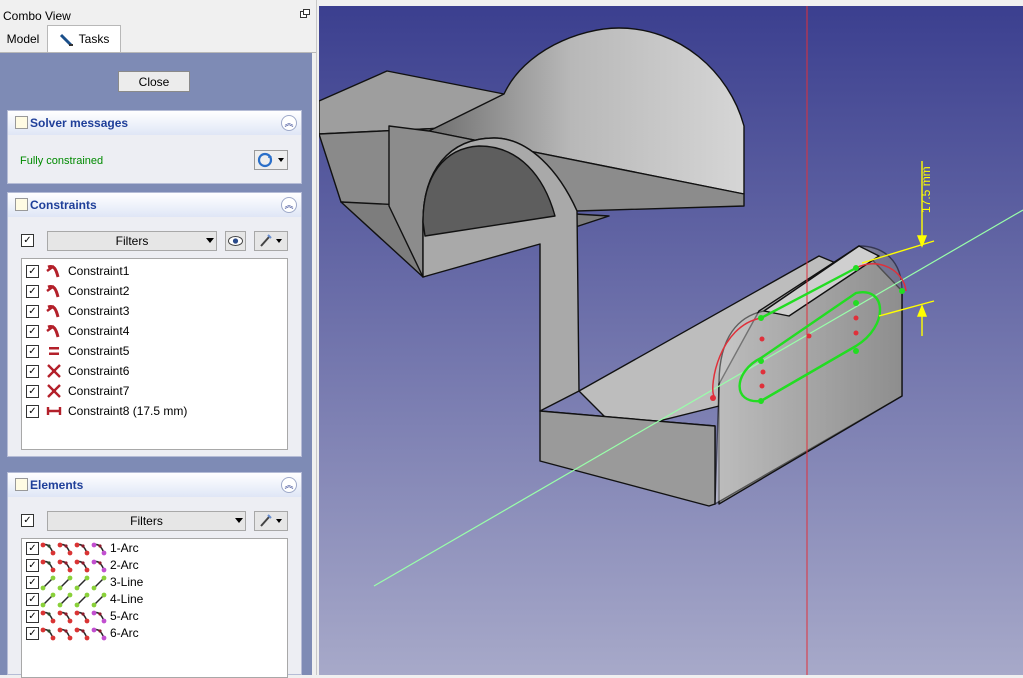 The image size is (1023, 678). I want to click on constraint-row: ✓ Constraint1, so click(154, 271).